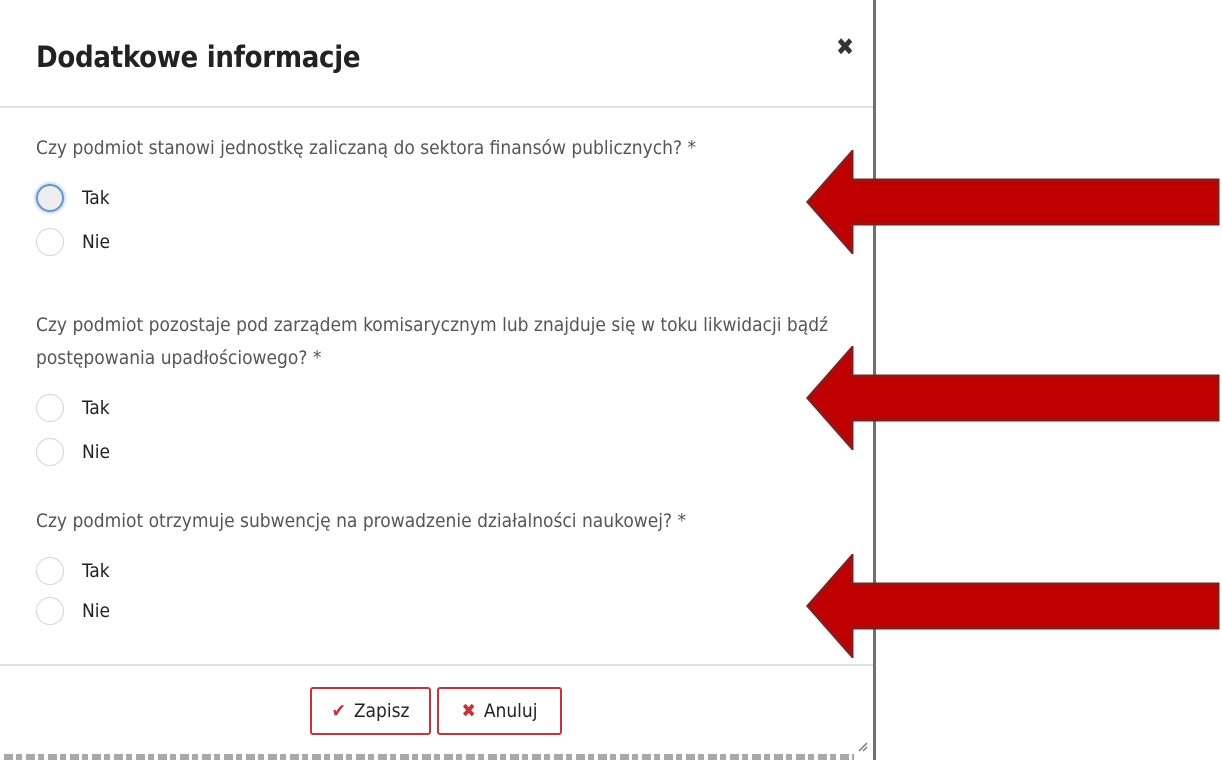 This screenshot has height=760, width=1222. I want to click on radio-option-public-finance-tak: Tak, so click(73, 198).